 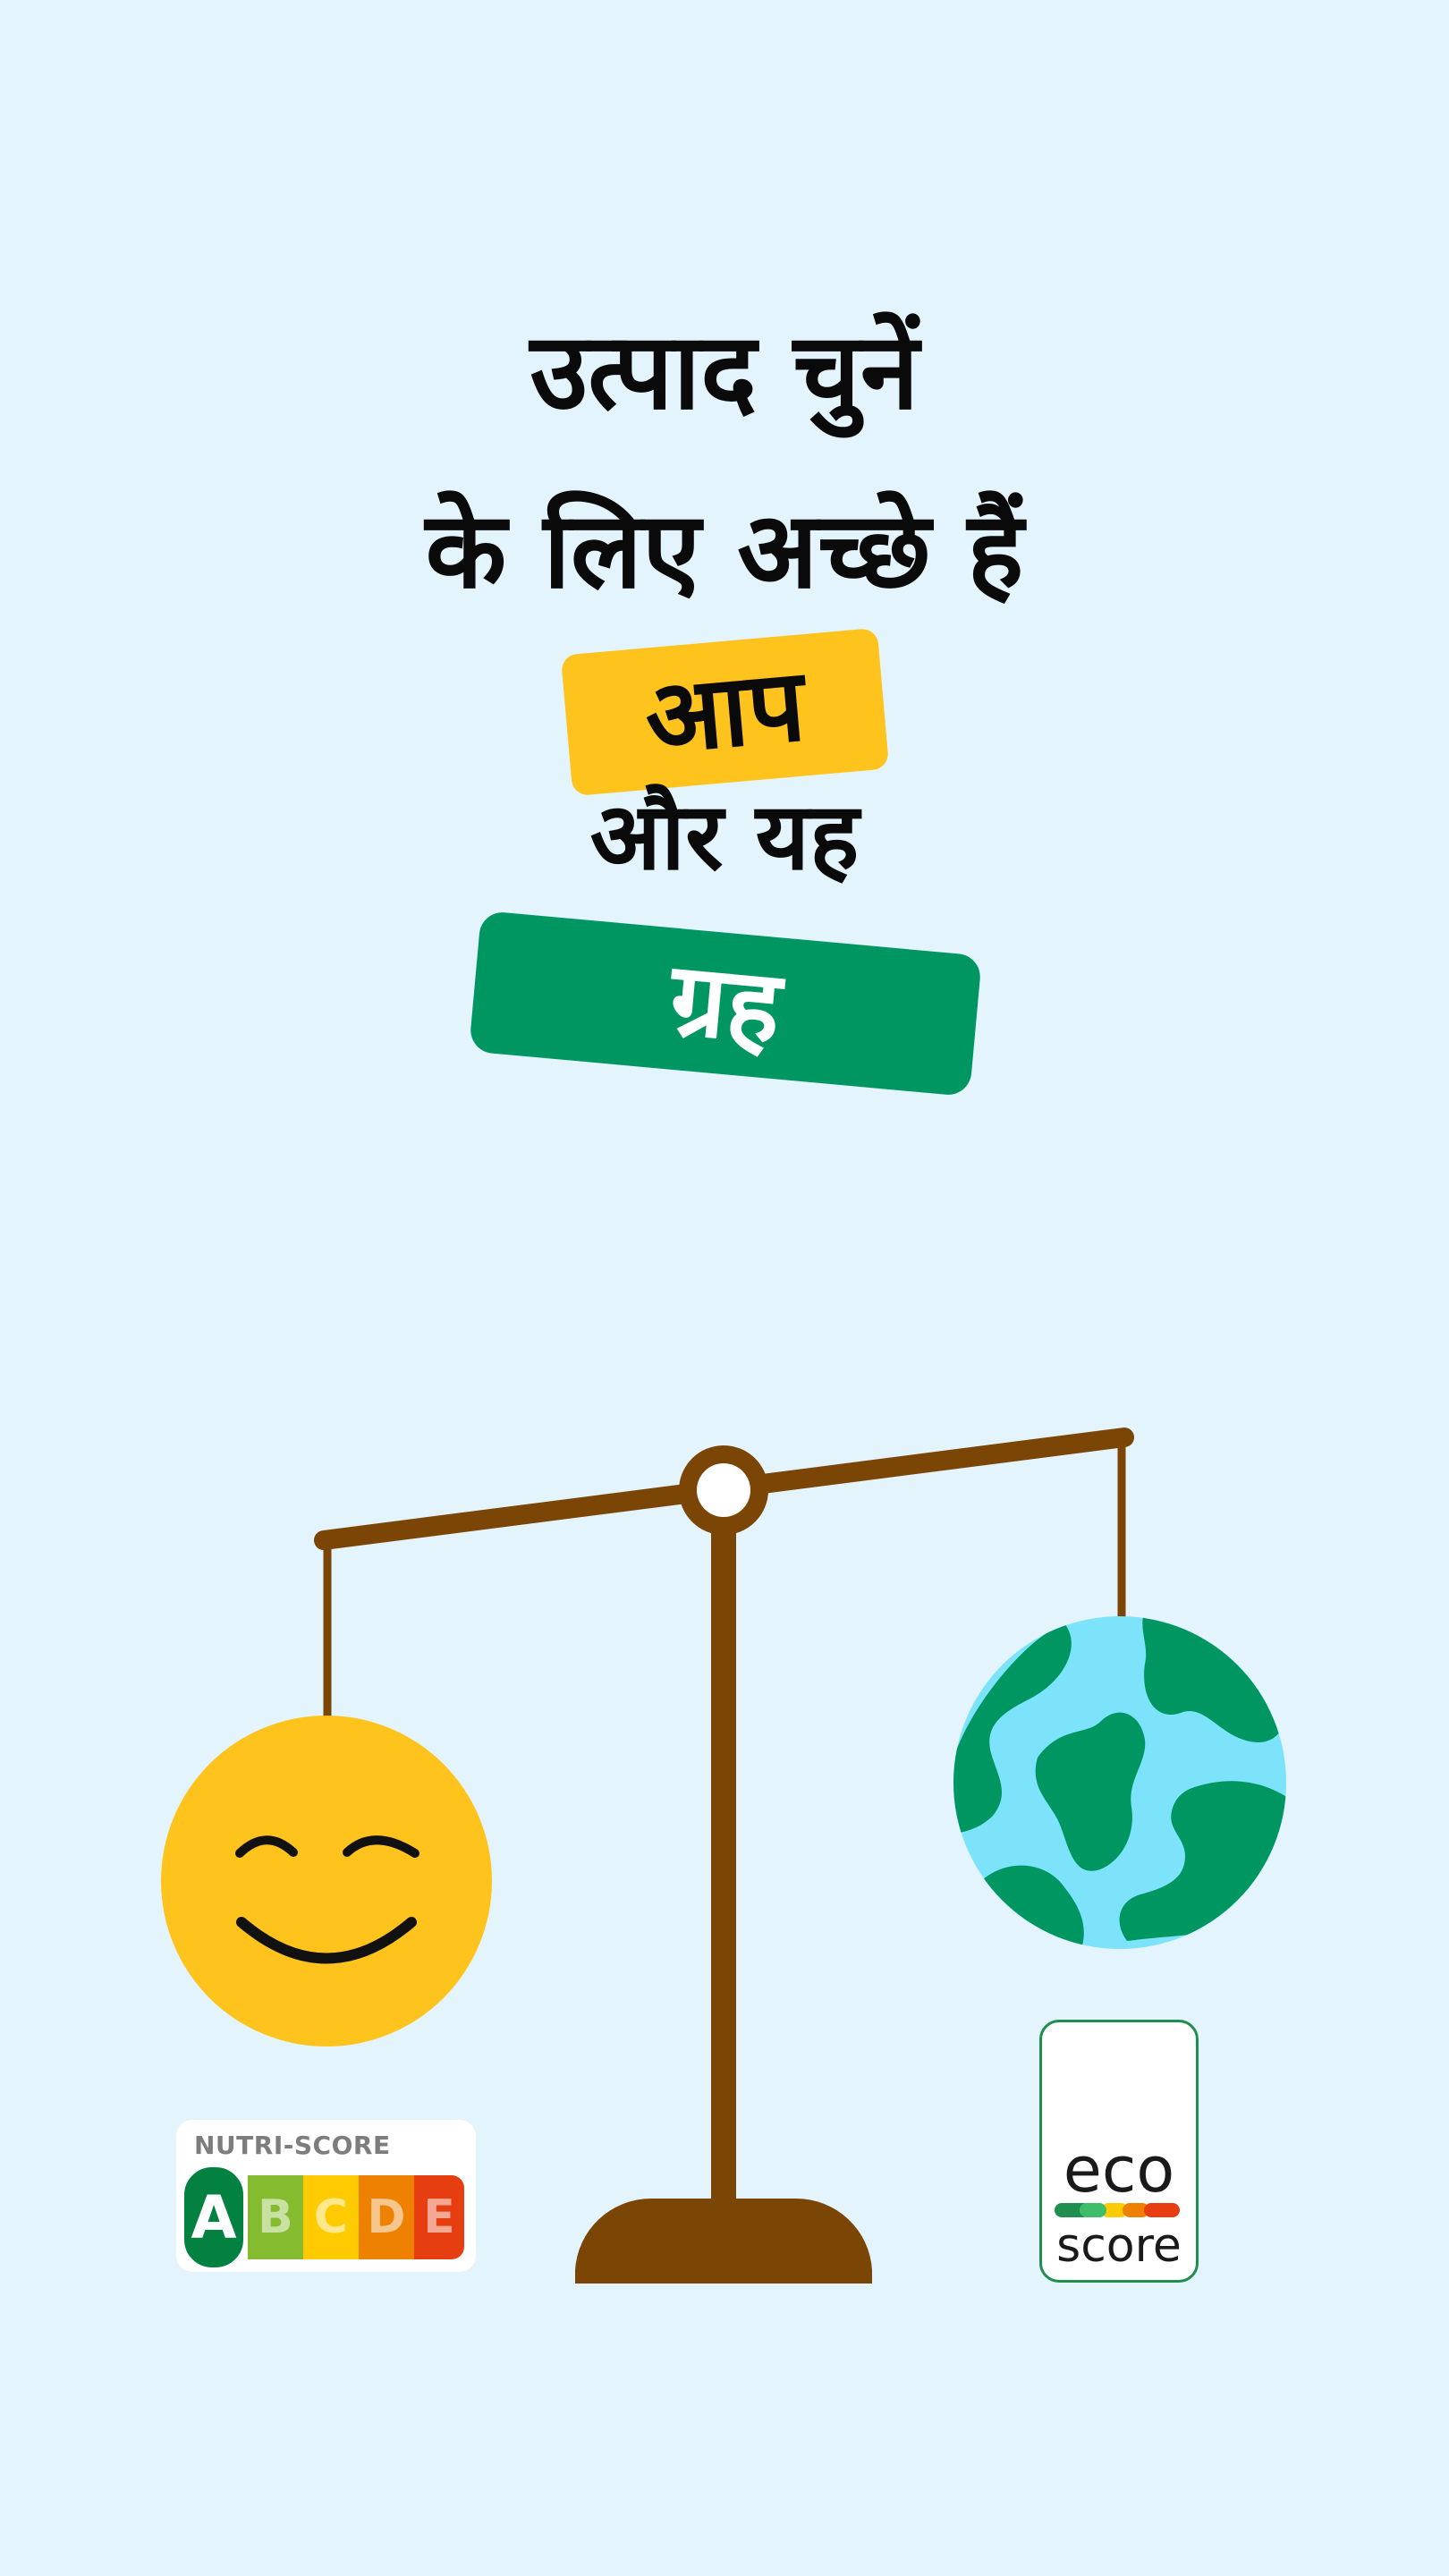 I want to click on nutri-grade-e: E, so click(x=439, y=2217).